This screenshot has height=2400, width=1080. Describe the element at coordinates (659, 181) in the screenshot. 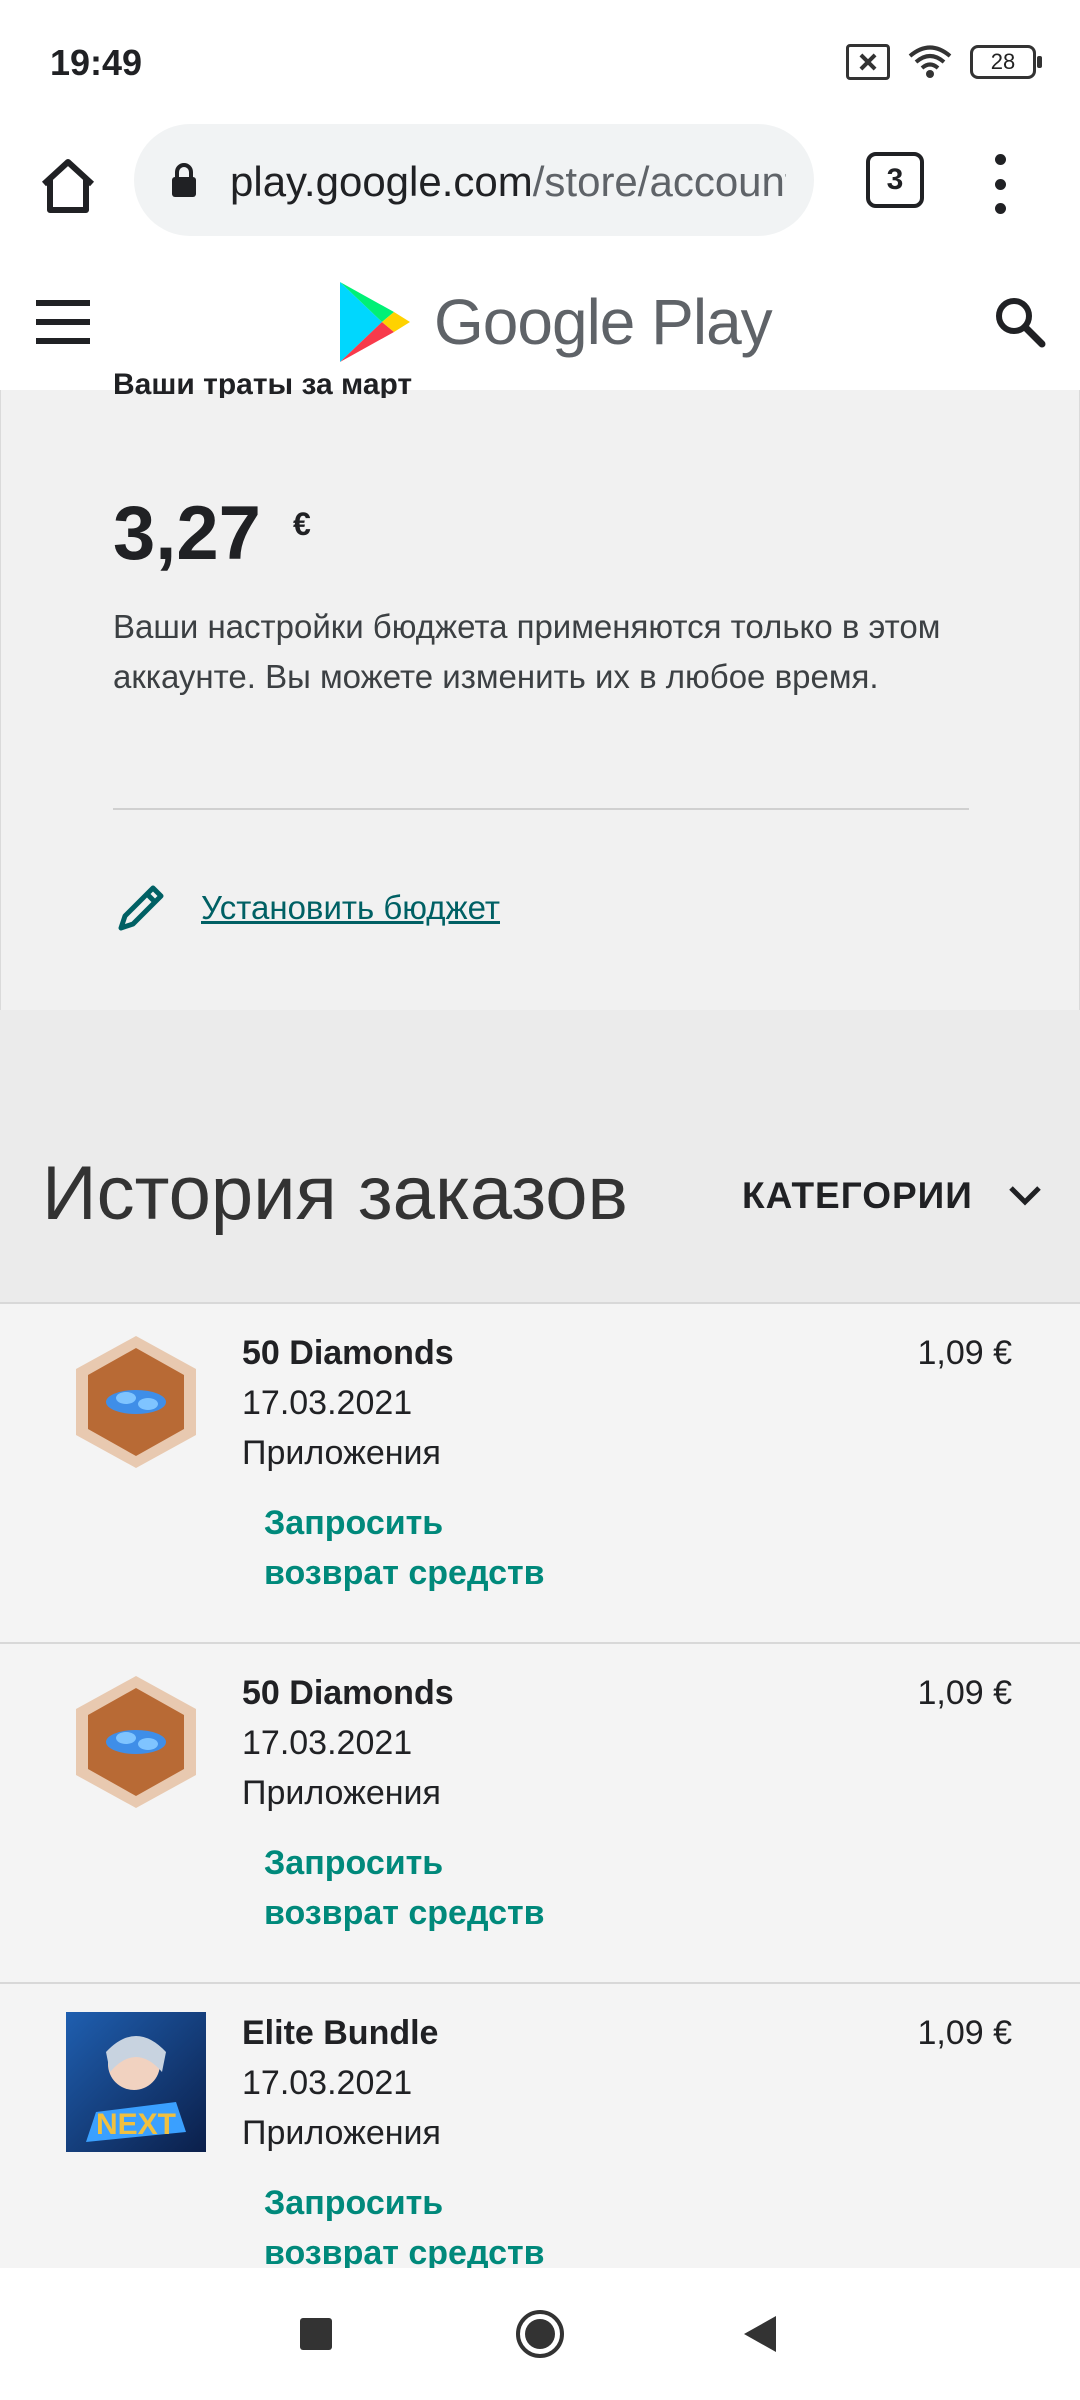

I see `url-path: /store/account` at that location.